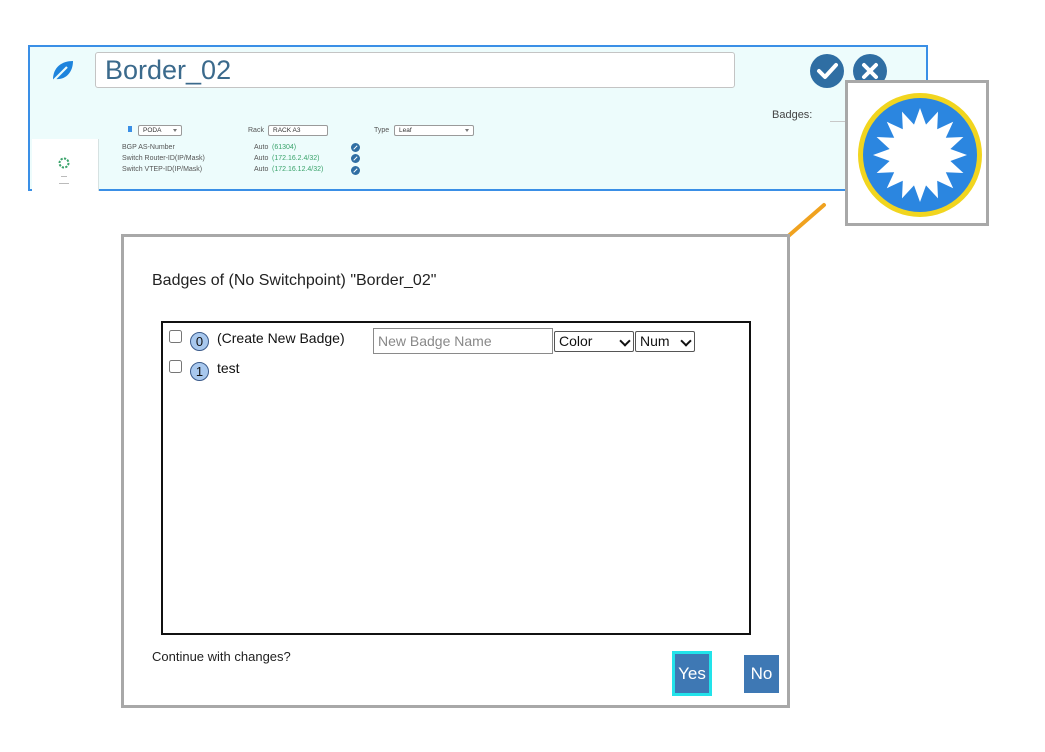  Describe the element at coordinates (148, 147) in the screenshot. I see `property-label: BGP AS-Number` at that location.